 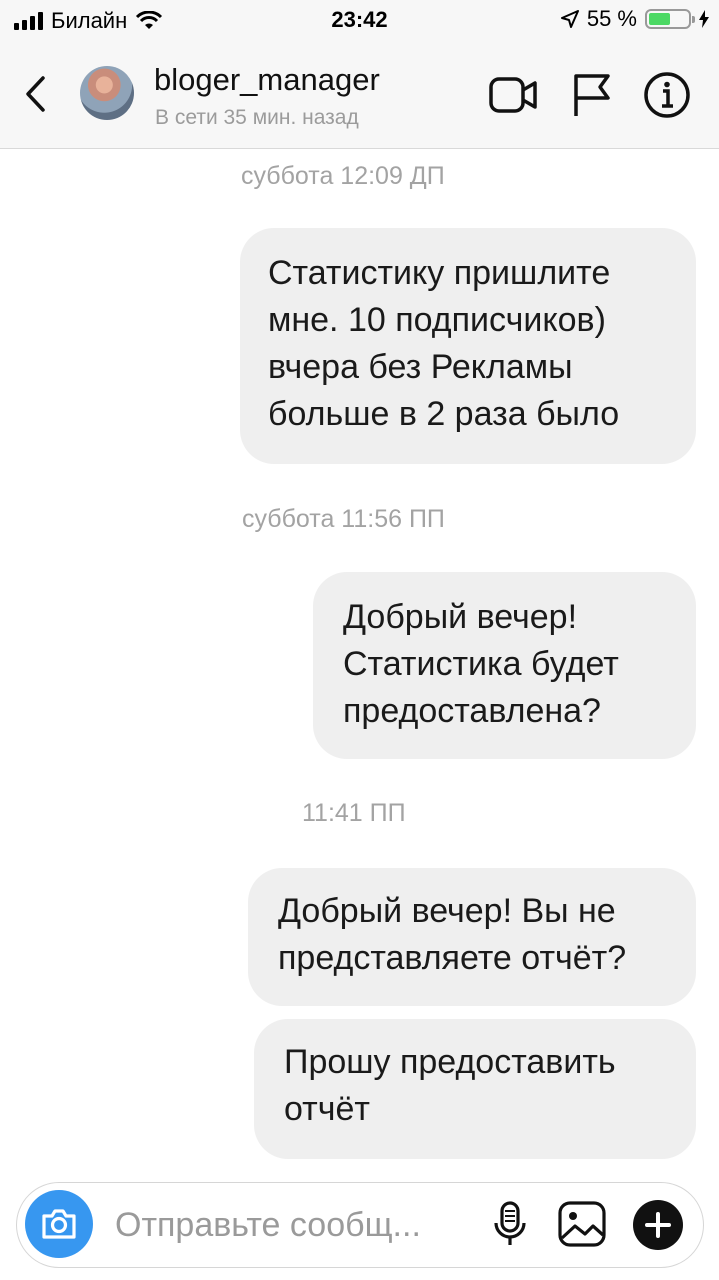 What do you see at coordinates (659, 19) in the screenshot?
I see `battery-fill` at bounding box center [659, 19].